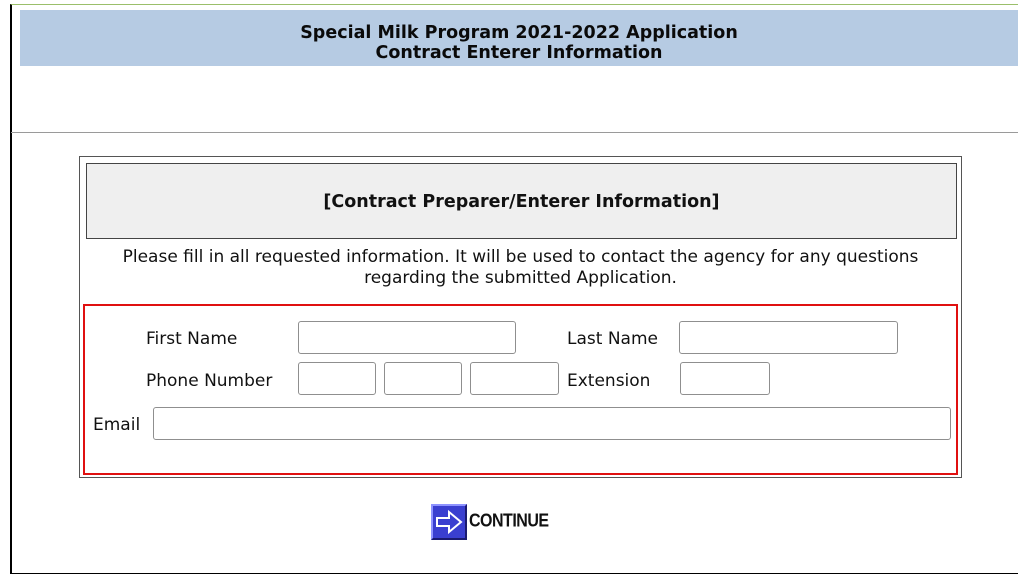 This screenshot has height=579, width=1029. Describe the element at coordinates (609, 381) in the screenshot. I see `extension-label: Extension` at that location.